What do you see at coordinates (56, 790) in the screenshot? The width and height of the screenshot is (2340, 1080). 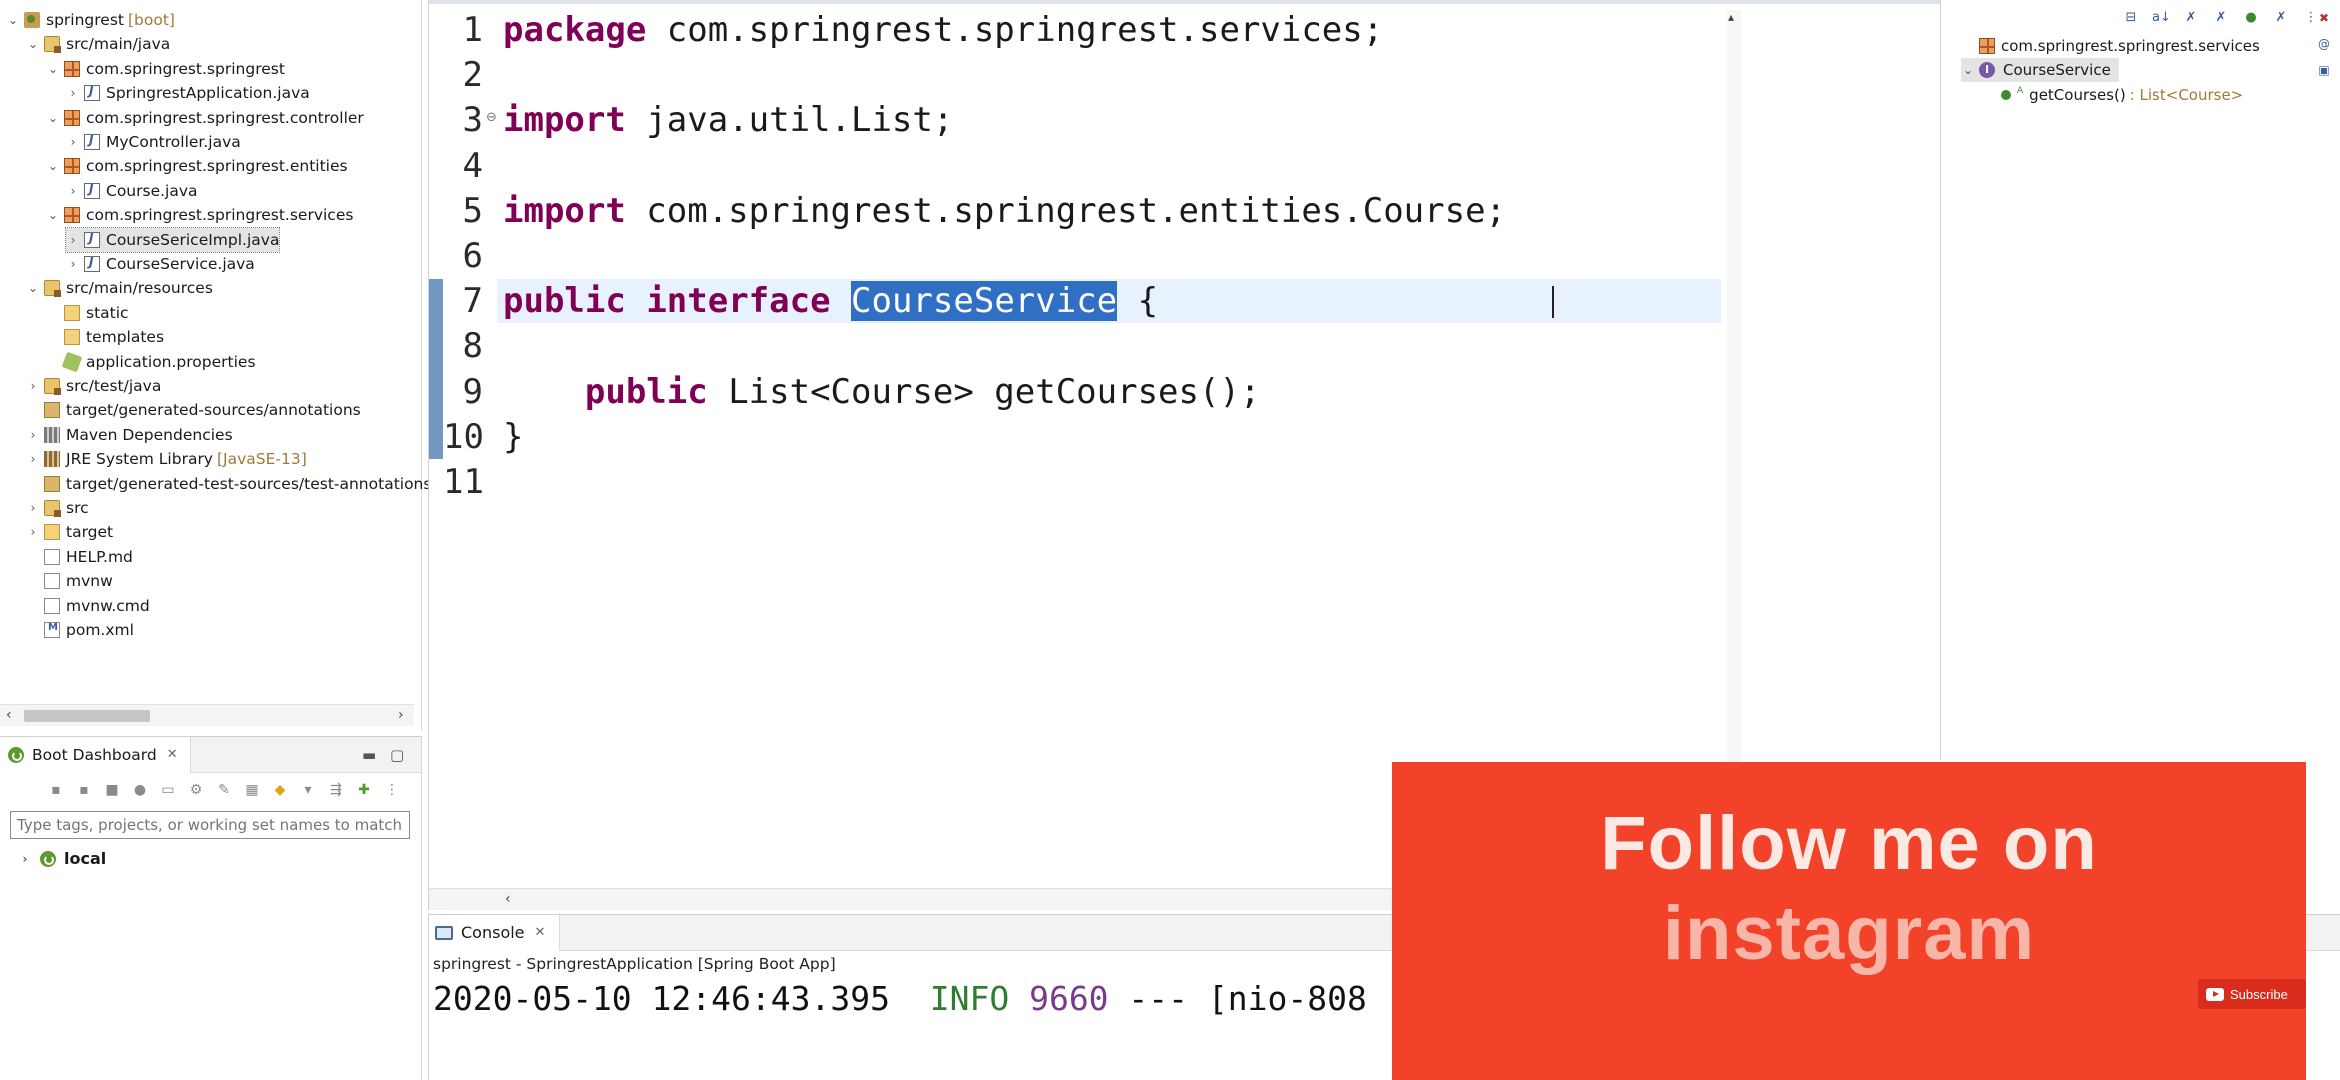 I see `start-icon: ▪` at bounding box center [56, 790].